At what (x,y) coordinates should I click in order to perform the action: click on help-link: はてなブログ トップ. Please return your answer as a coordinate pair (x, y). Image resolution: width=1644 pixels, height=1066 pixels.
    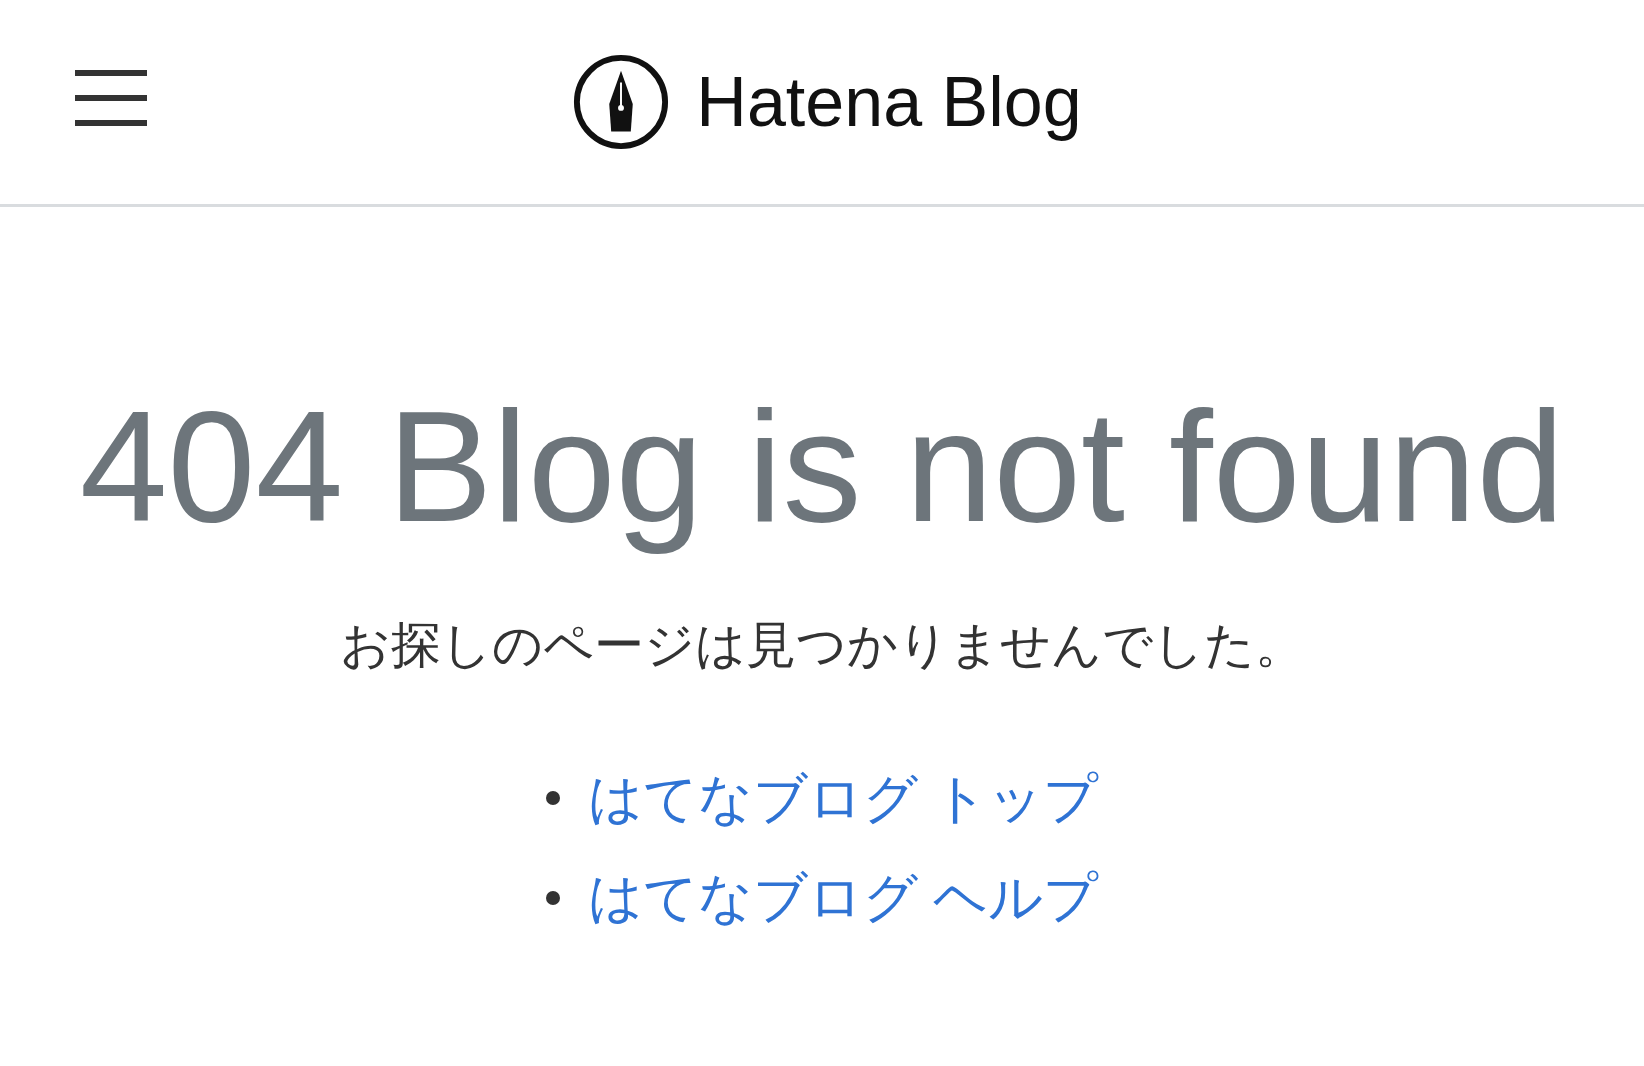
    Looking at the image, I should click on (843, 798).